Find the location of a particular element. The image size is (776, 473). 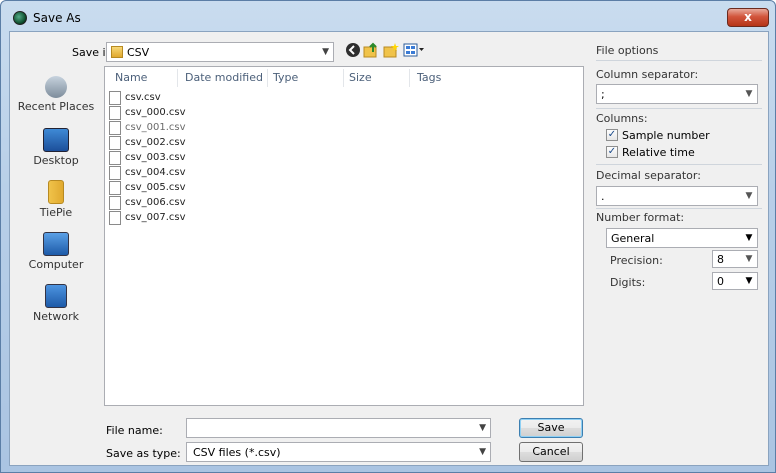

folder-icon is located at coordinates (117, 52).